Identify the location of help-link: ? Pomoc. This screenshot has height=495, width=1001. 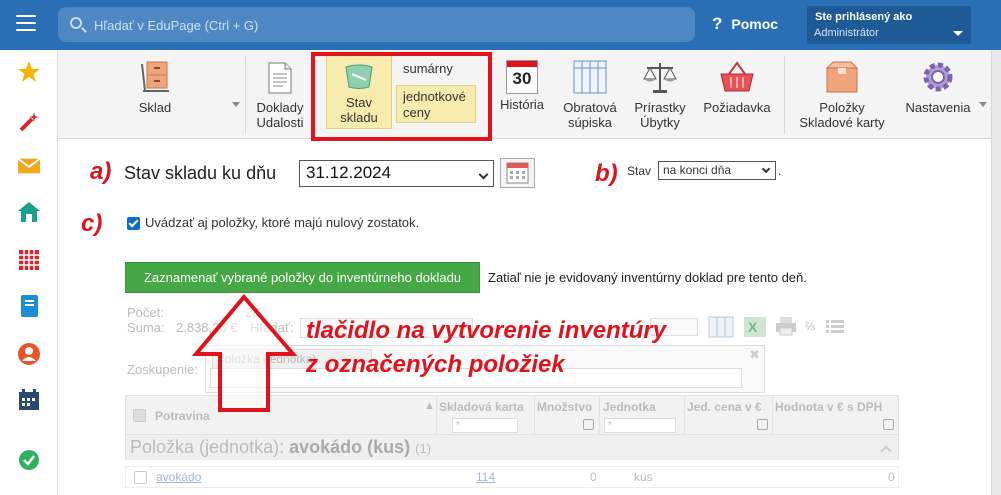
(745, 24).